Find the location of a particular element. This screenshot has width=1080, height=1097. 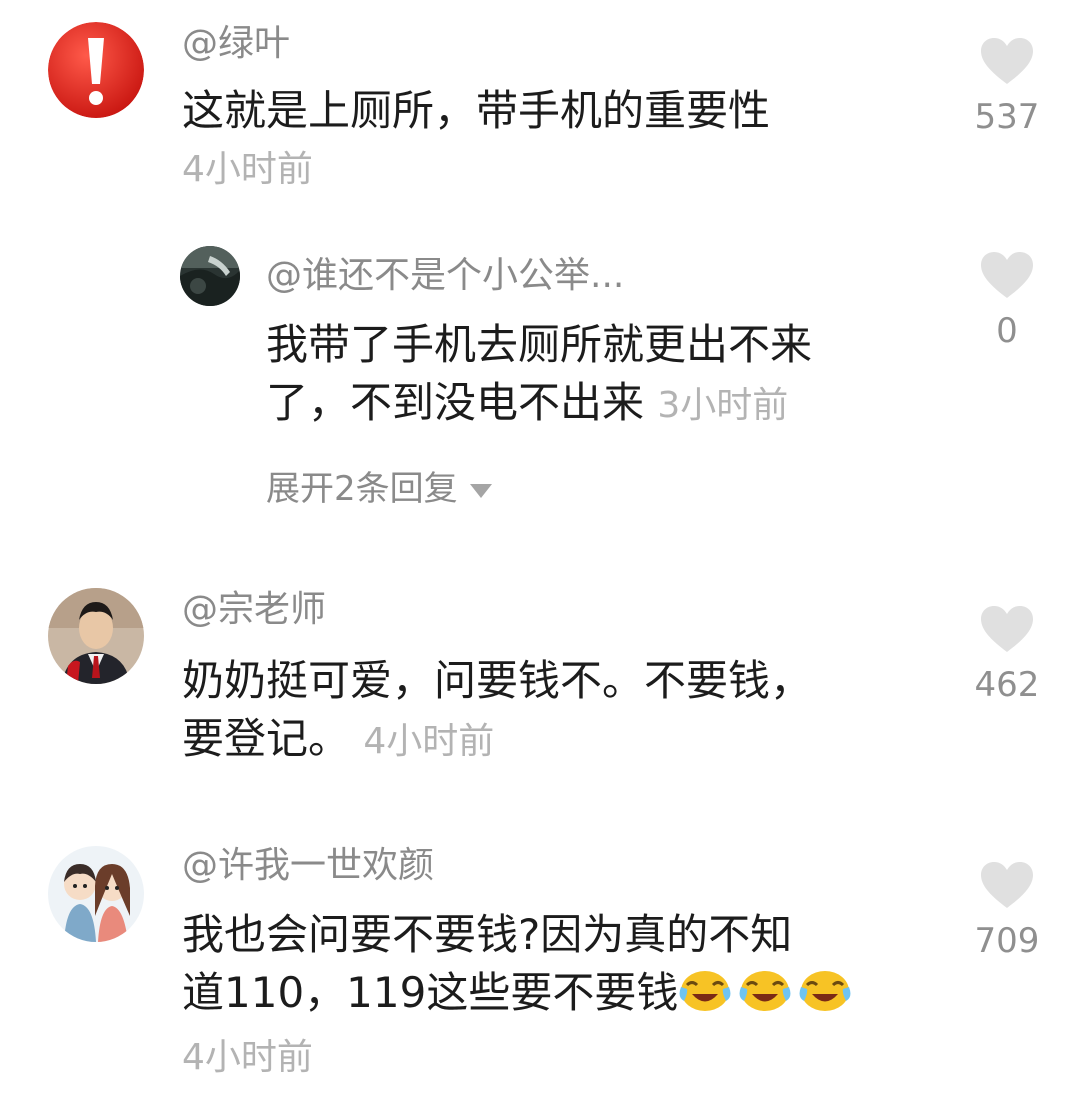

emoji-group is located at coordinates (768, 992).